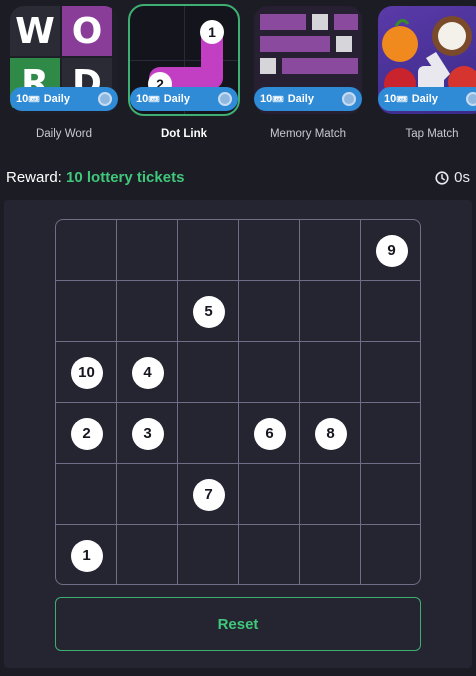  I want to click on game-label: Daily Word, so click(64, 134).